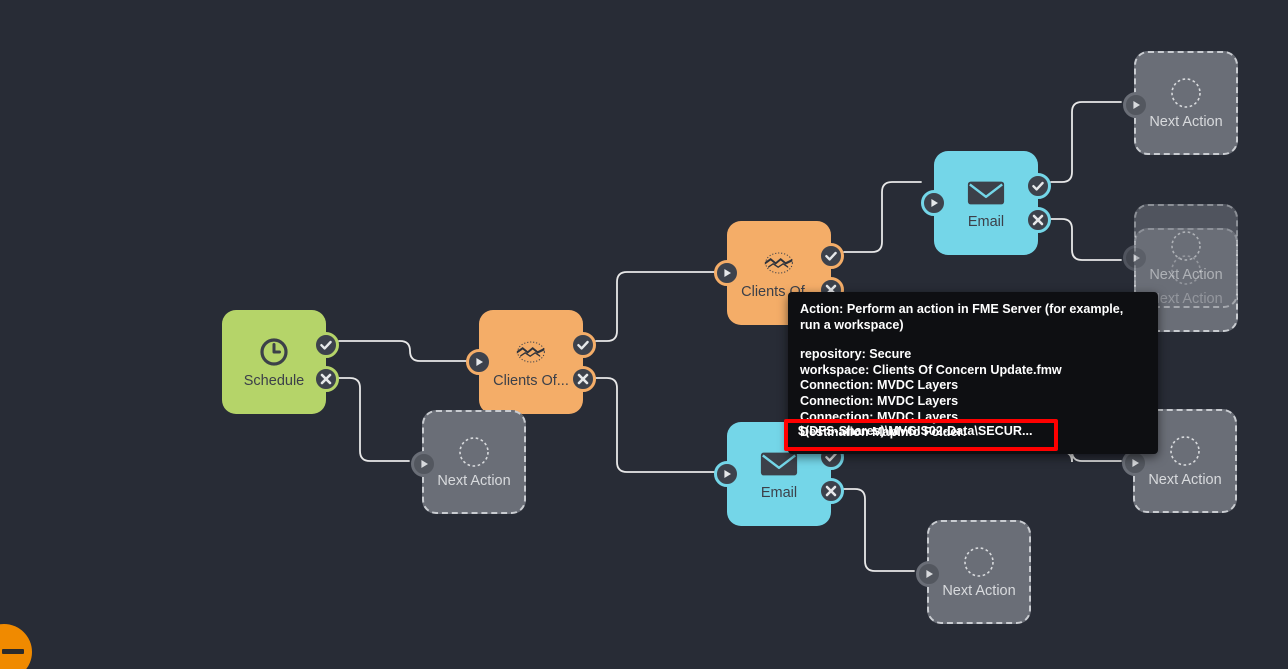  What do you see at coordinates (931, 369) in the screenshot?
I see `tooltip-line-workspace: workspace: Clients Of Concern Update.fmw` at bounding box center [931, 369].